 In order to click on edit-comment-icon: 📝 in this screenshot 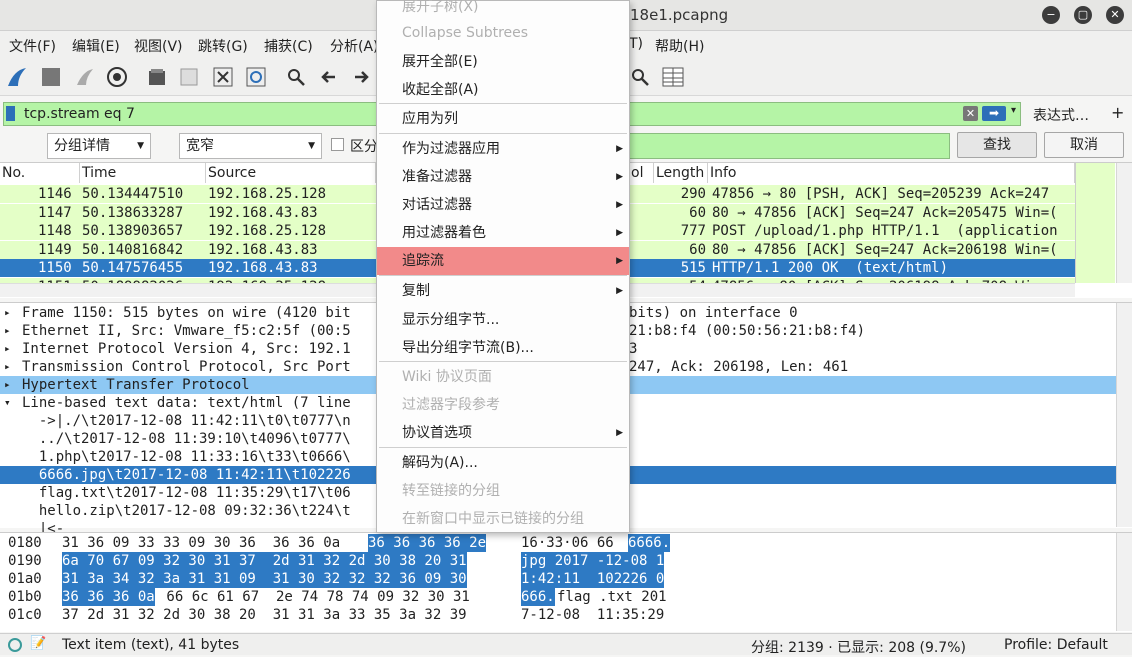, I will do `click(38, 643)`.